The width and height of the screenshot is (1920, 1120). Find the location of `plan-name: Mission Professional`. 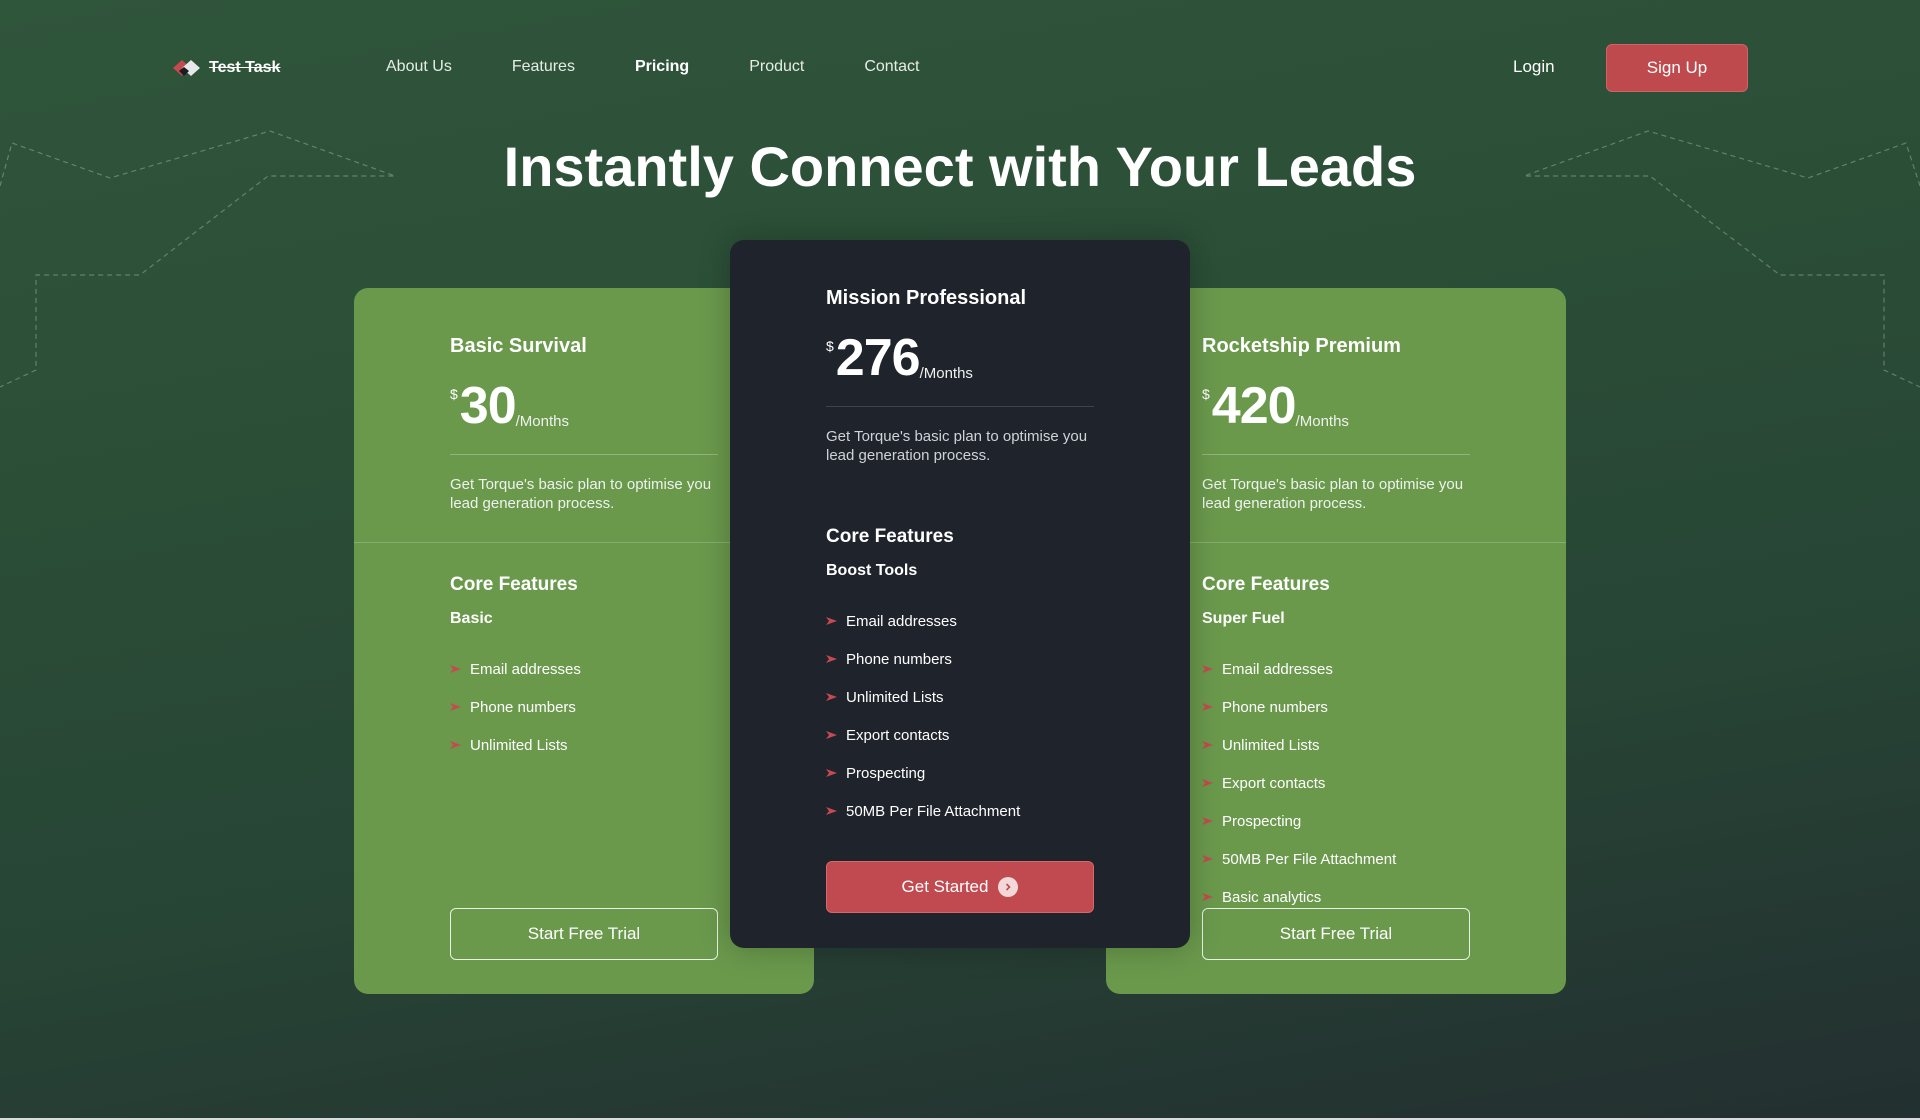

plan-name: Mission Professional is located at coordinates (926, 298).